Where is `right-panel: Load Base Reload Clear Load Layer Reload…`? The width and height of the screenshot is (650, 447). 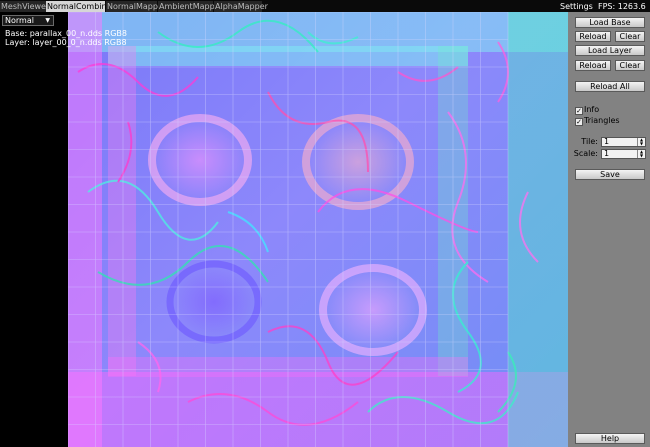 right-panel: Load Base Reload Clear Load Layer Reload… is located at coordinates (609, 229).